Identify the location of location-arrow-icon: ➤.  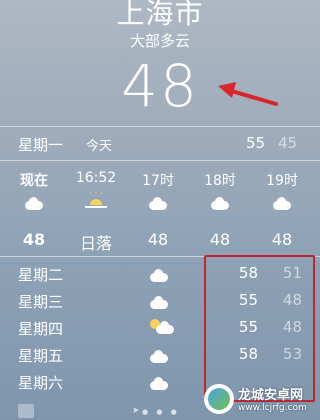
(136, 411).